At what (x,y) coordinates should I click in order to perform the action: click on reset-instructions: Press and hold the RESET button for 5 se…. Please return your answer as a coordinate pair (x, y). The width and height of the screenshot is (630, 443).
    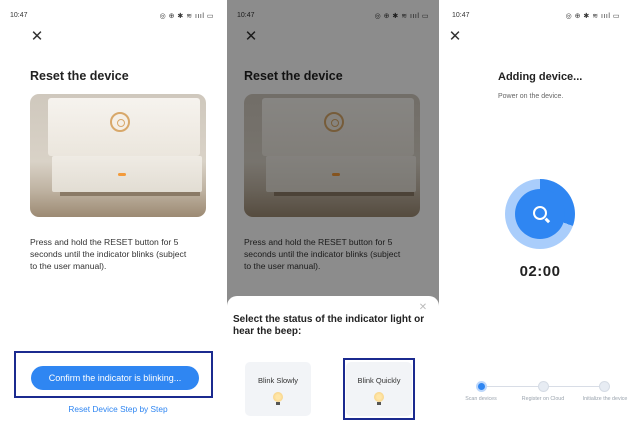
    Looking at the image, I should click on (108, 254).